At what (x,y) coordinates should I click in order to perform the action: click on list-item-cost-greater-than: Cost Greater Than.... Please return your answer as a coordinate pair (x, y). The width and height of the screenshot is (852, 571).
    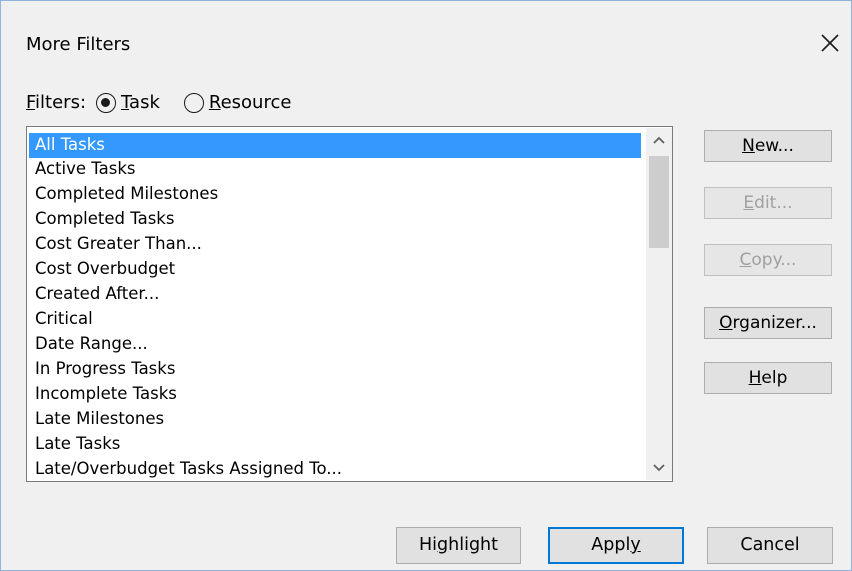
    Looking at the image, I should click on (335, 244).